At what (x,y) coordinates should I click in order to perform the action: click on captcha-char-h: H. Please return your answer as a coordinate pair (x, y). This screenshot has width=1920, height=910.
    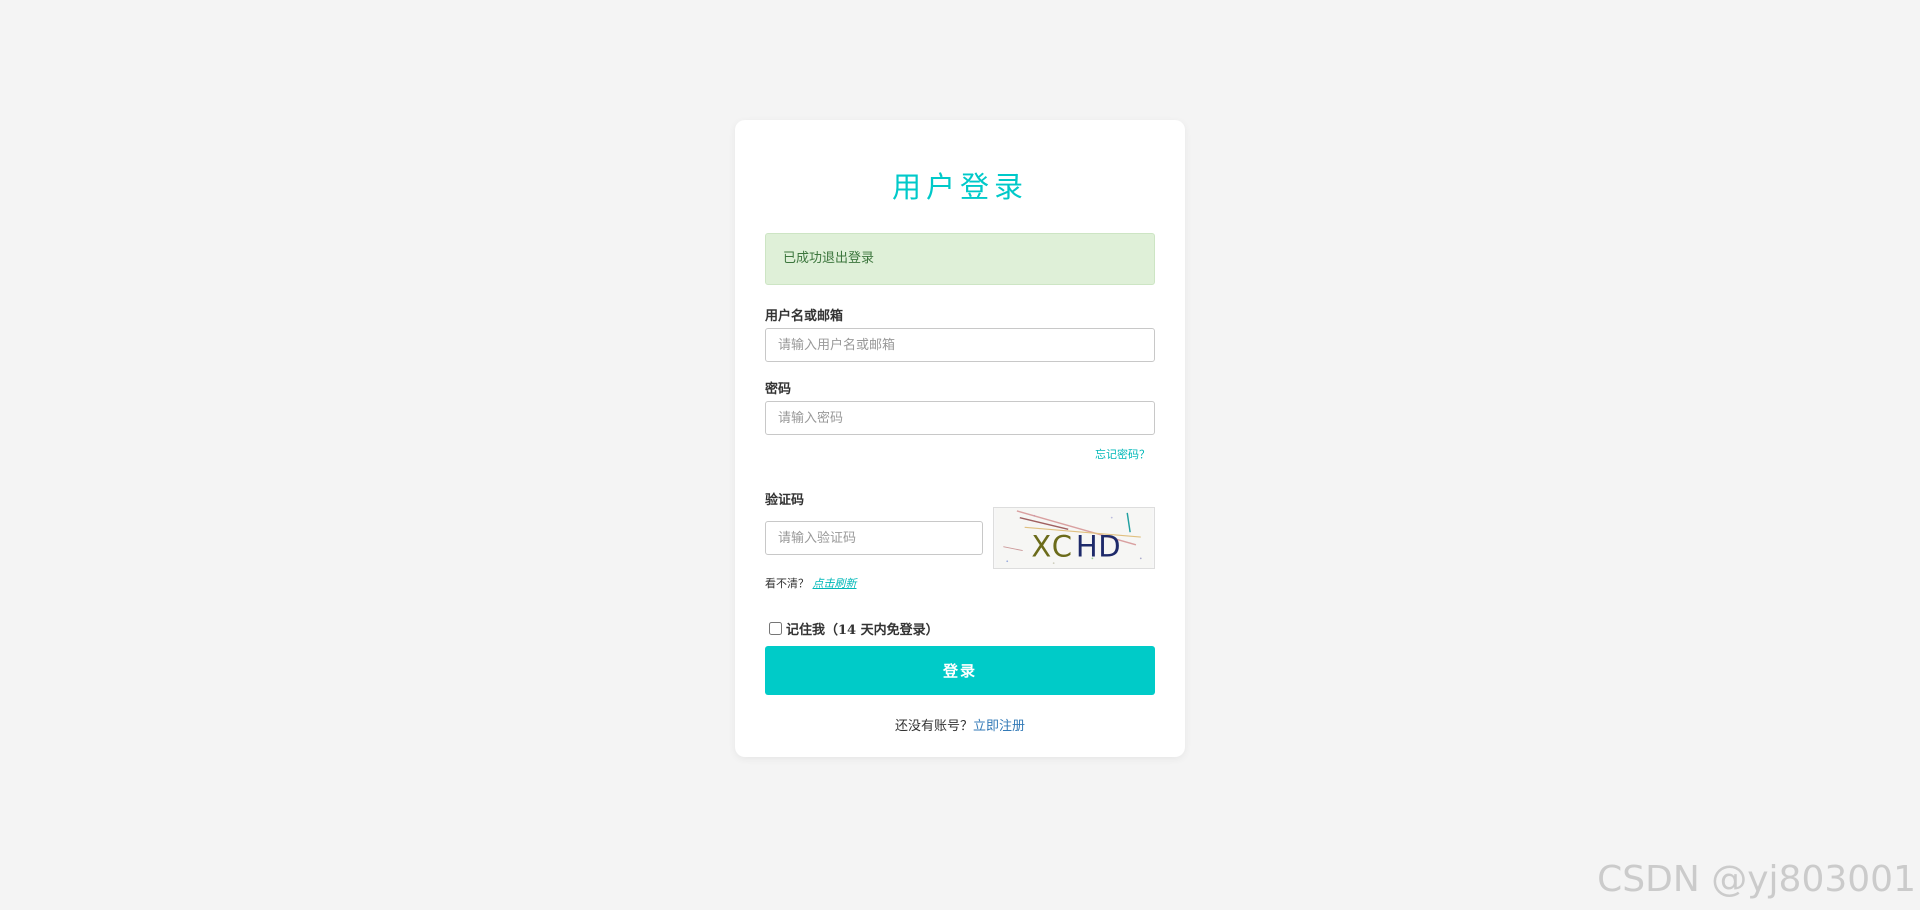
    Looking at the image, I should click on (1087, 546).